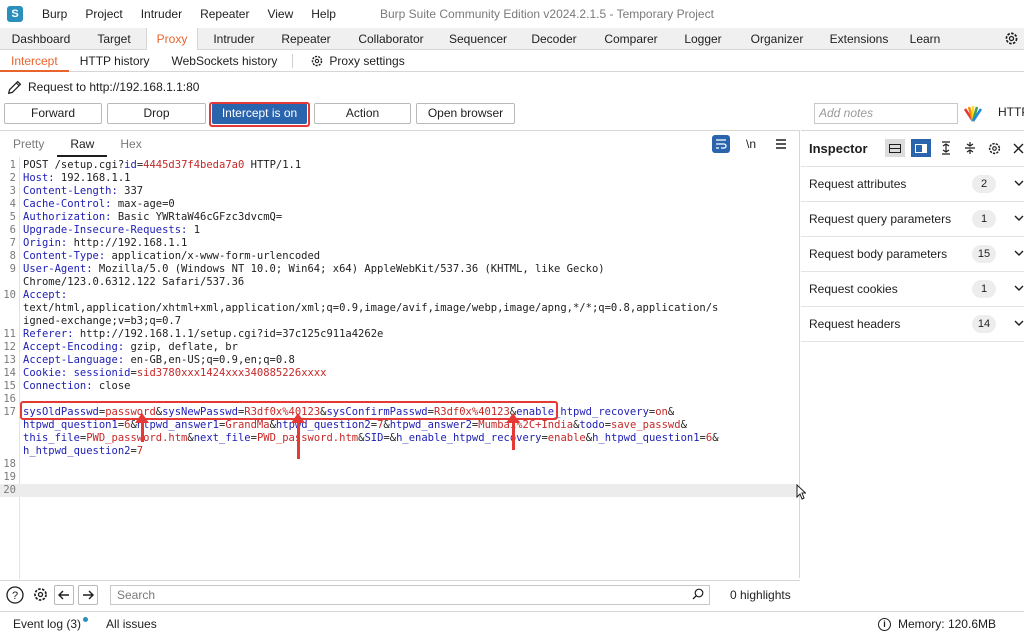  What do you see at coordinates (781, 144) in the screenshot?
I see `menu-icon` at bounding box center [781, 144].